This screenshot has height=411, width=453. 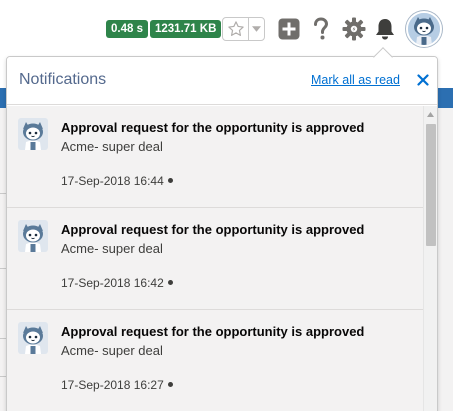 What do you see at coordinates (63, 79) in the screenshot?
I see `panel-title: Notifications` at bounding box center [63, 79].